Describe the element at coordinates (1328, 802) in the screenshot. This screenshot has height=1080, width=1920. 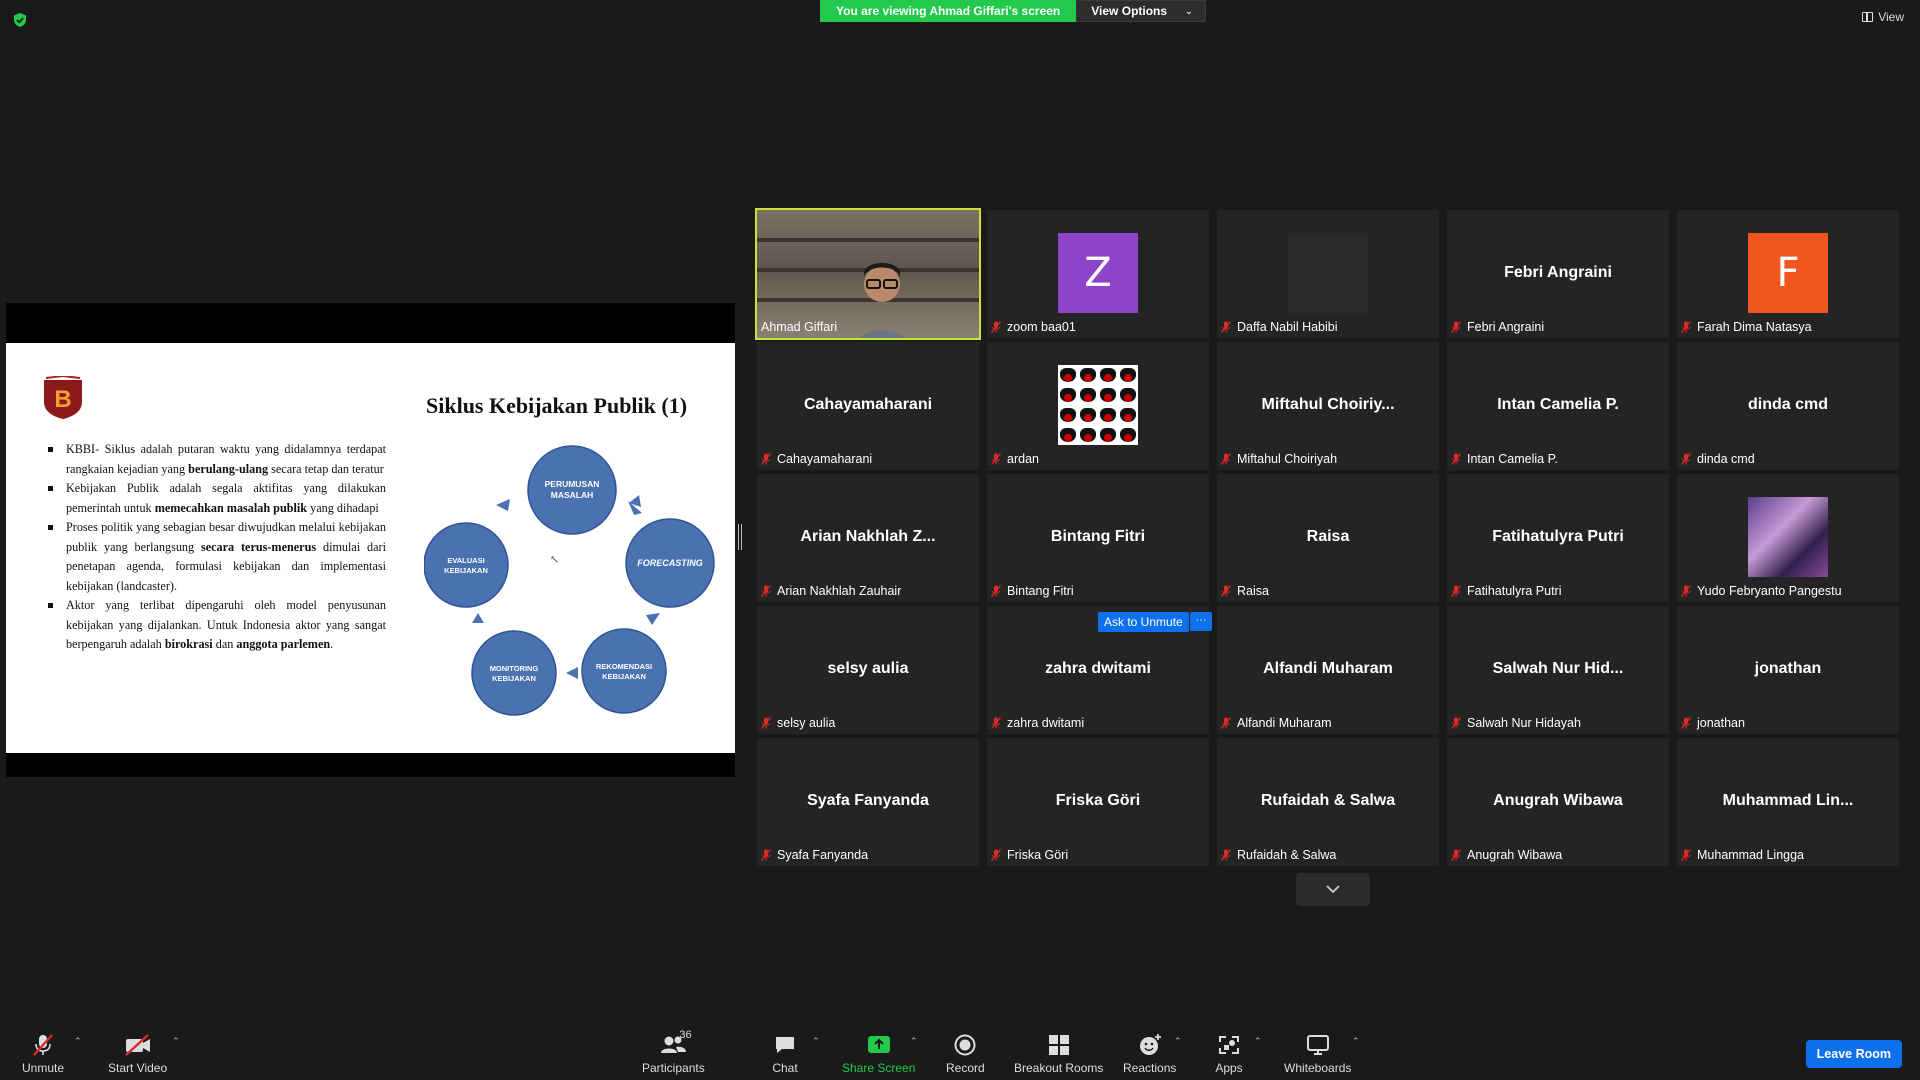
I see `participant-tile: Rufaidah & Salwa Rufaidah & Salwa` at that location.